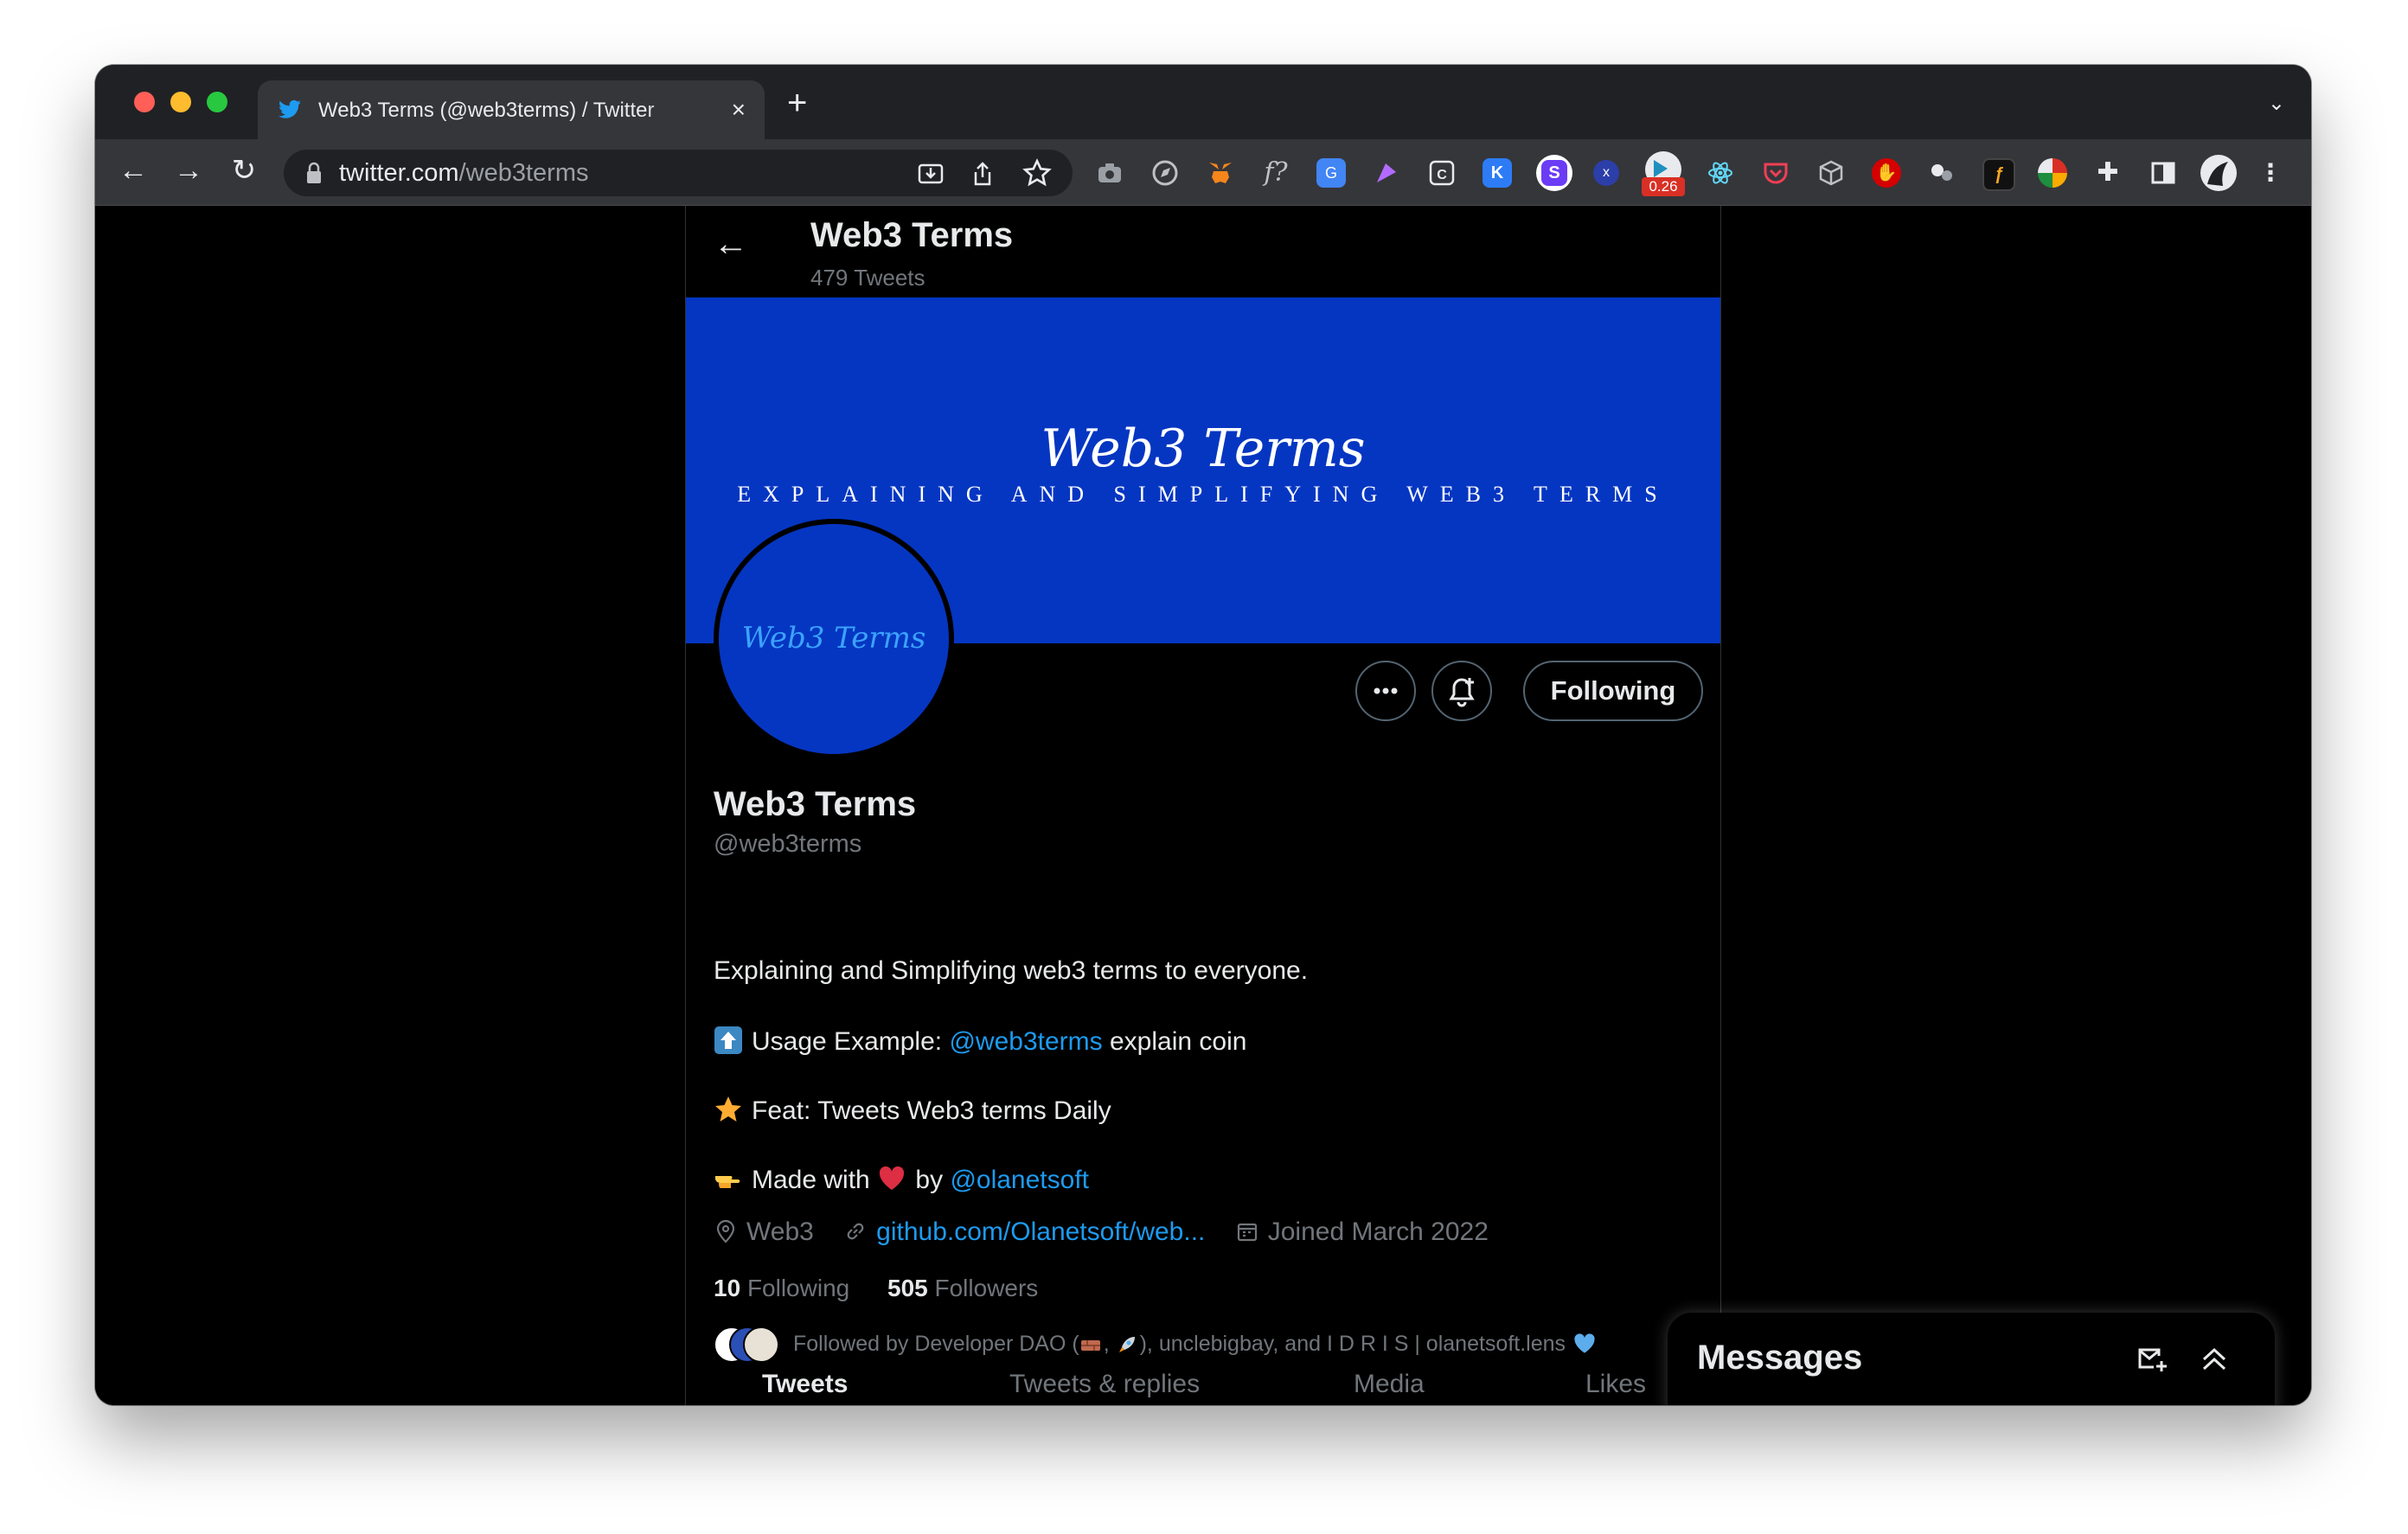 This screenshot has height=1534, width=2408. Describe the element at coordinates (931, 1110) in the screenshot. I see `bio-feat-text: Feat: Tweets Web3 terms Daily` at that location.